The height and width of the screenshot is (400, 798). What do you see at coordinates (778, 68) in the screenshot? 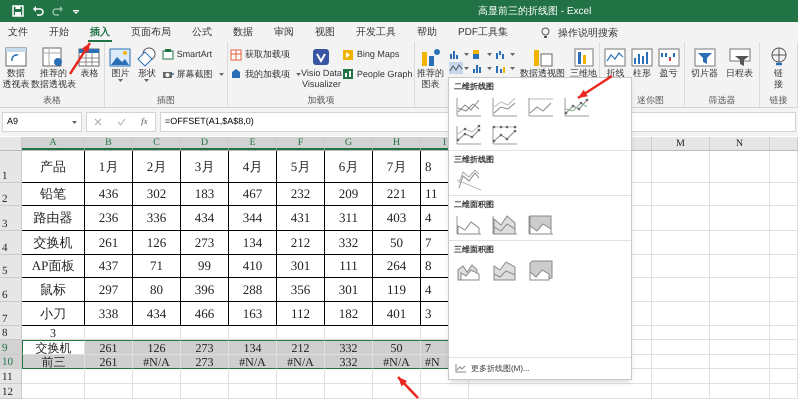
I see `ribbon-button: 链 接` at bounding box center [778, 68].